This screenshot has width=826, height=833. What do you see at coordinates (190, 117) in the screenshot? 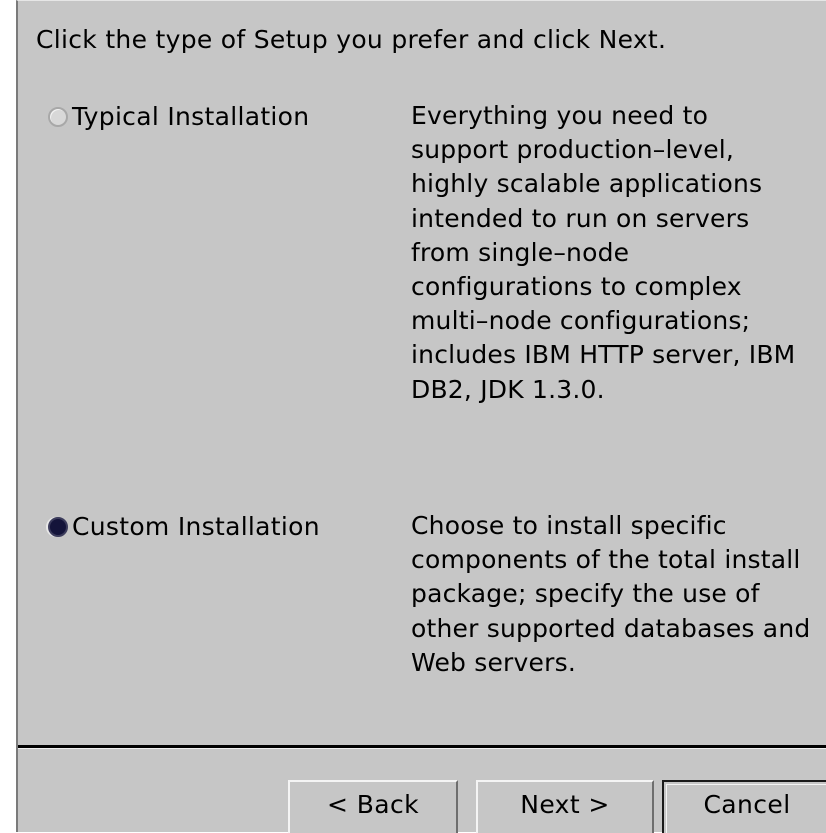
I see `typical-installation-label: Typical Installation` at bounding box center [190, 117].